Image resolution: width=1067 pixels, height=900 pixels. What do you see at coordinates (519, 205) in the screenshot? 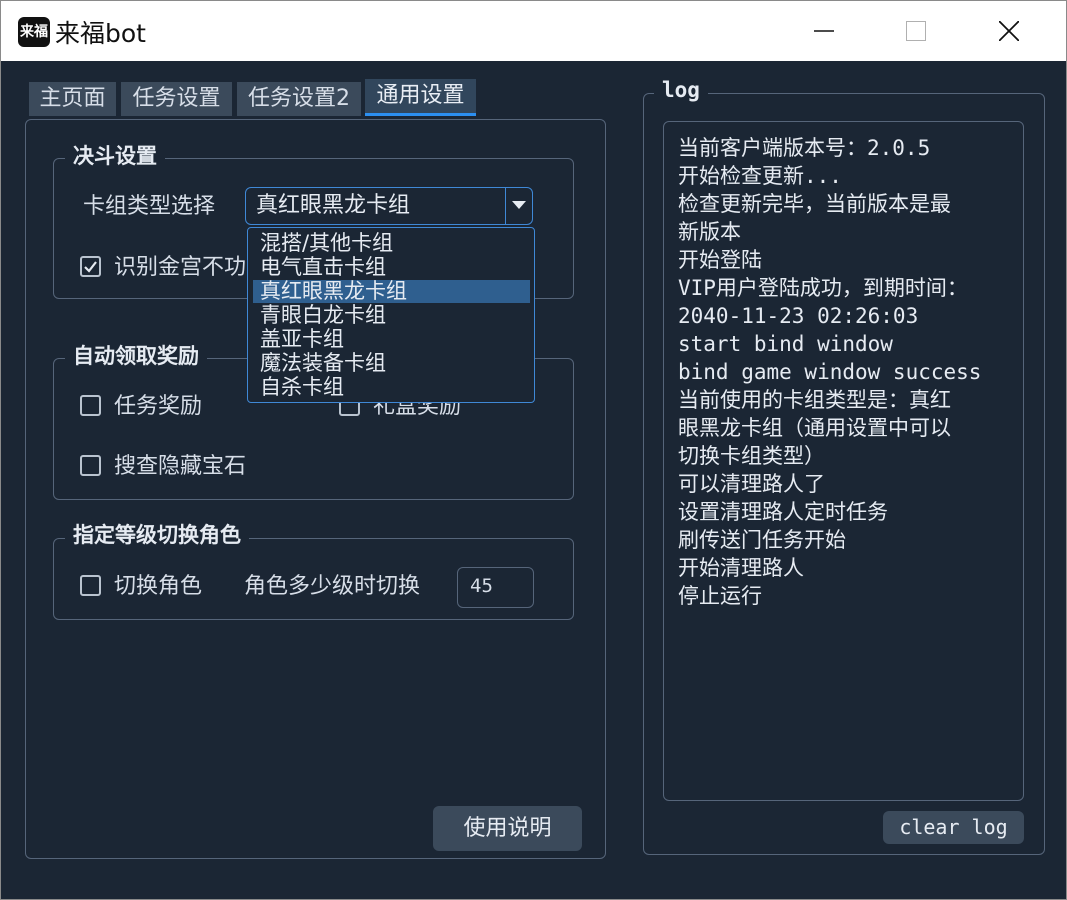
I see `chevron-down-icon` at bounding box center [519, 205].